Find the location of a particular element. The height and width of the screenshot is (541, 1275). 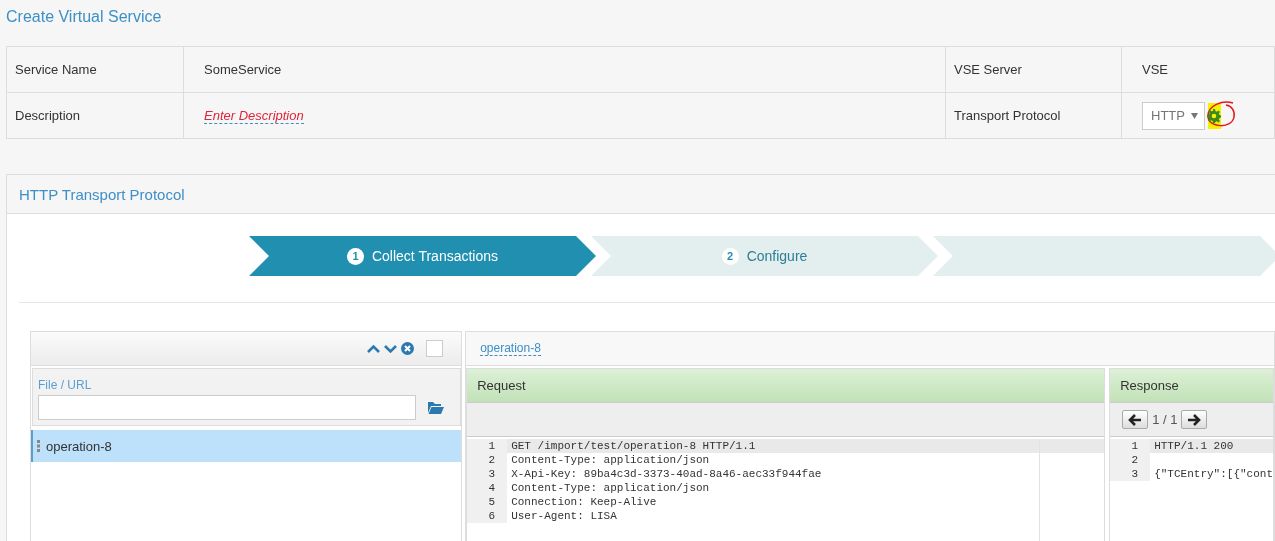

caret-icon is located at coordinates (1194, 115).